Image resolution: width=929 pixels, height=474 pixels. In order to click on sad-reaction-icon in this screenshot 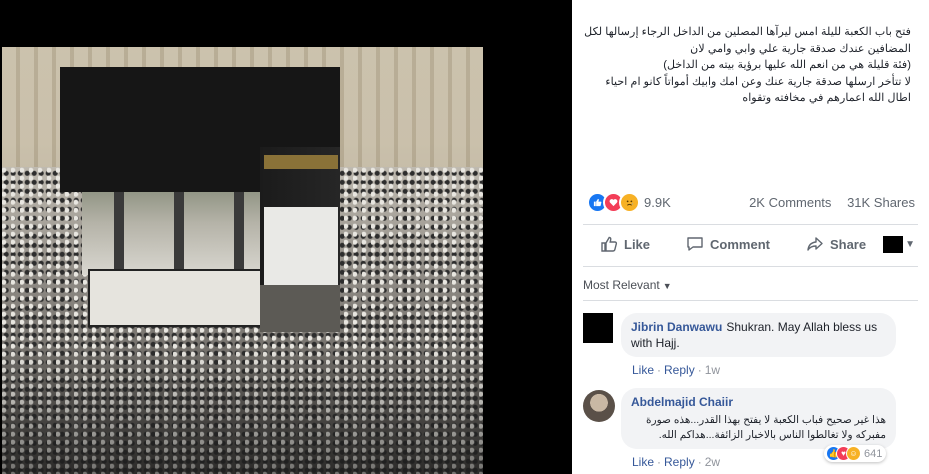, I will do `click(629, 202)`.